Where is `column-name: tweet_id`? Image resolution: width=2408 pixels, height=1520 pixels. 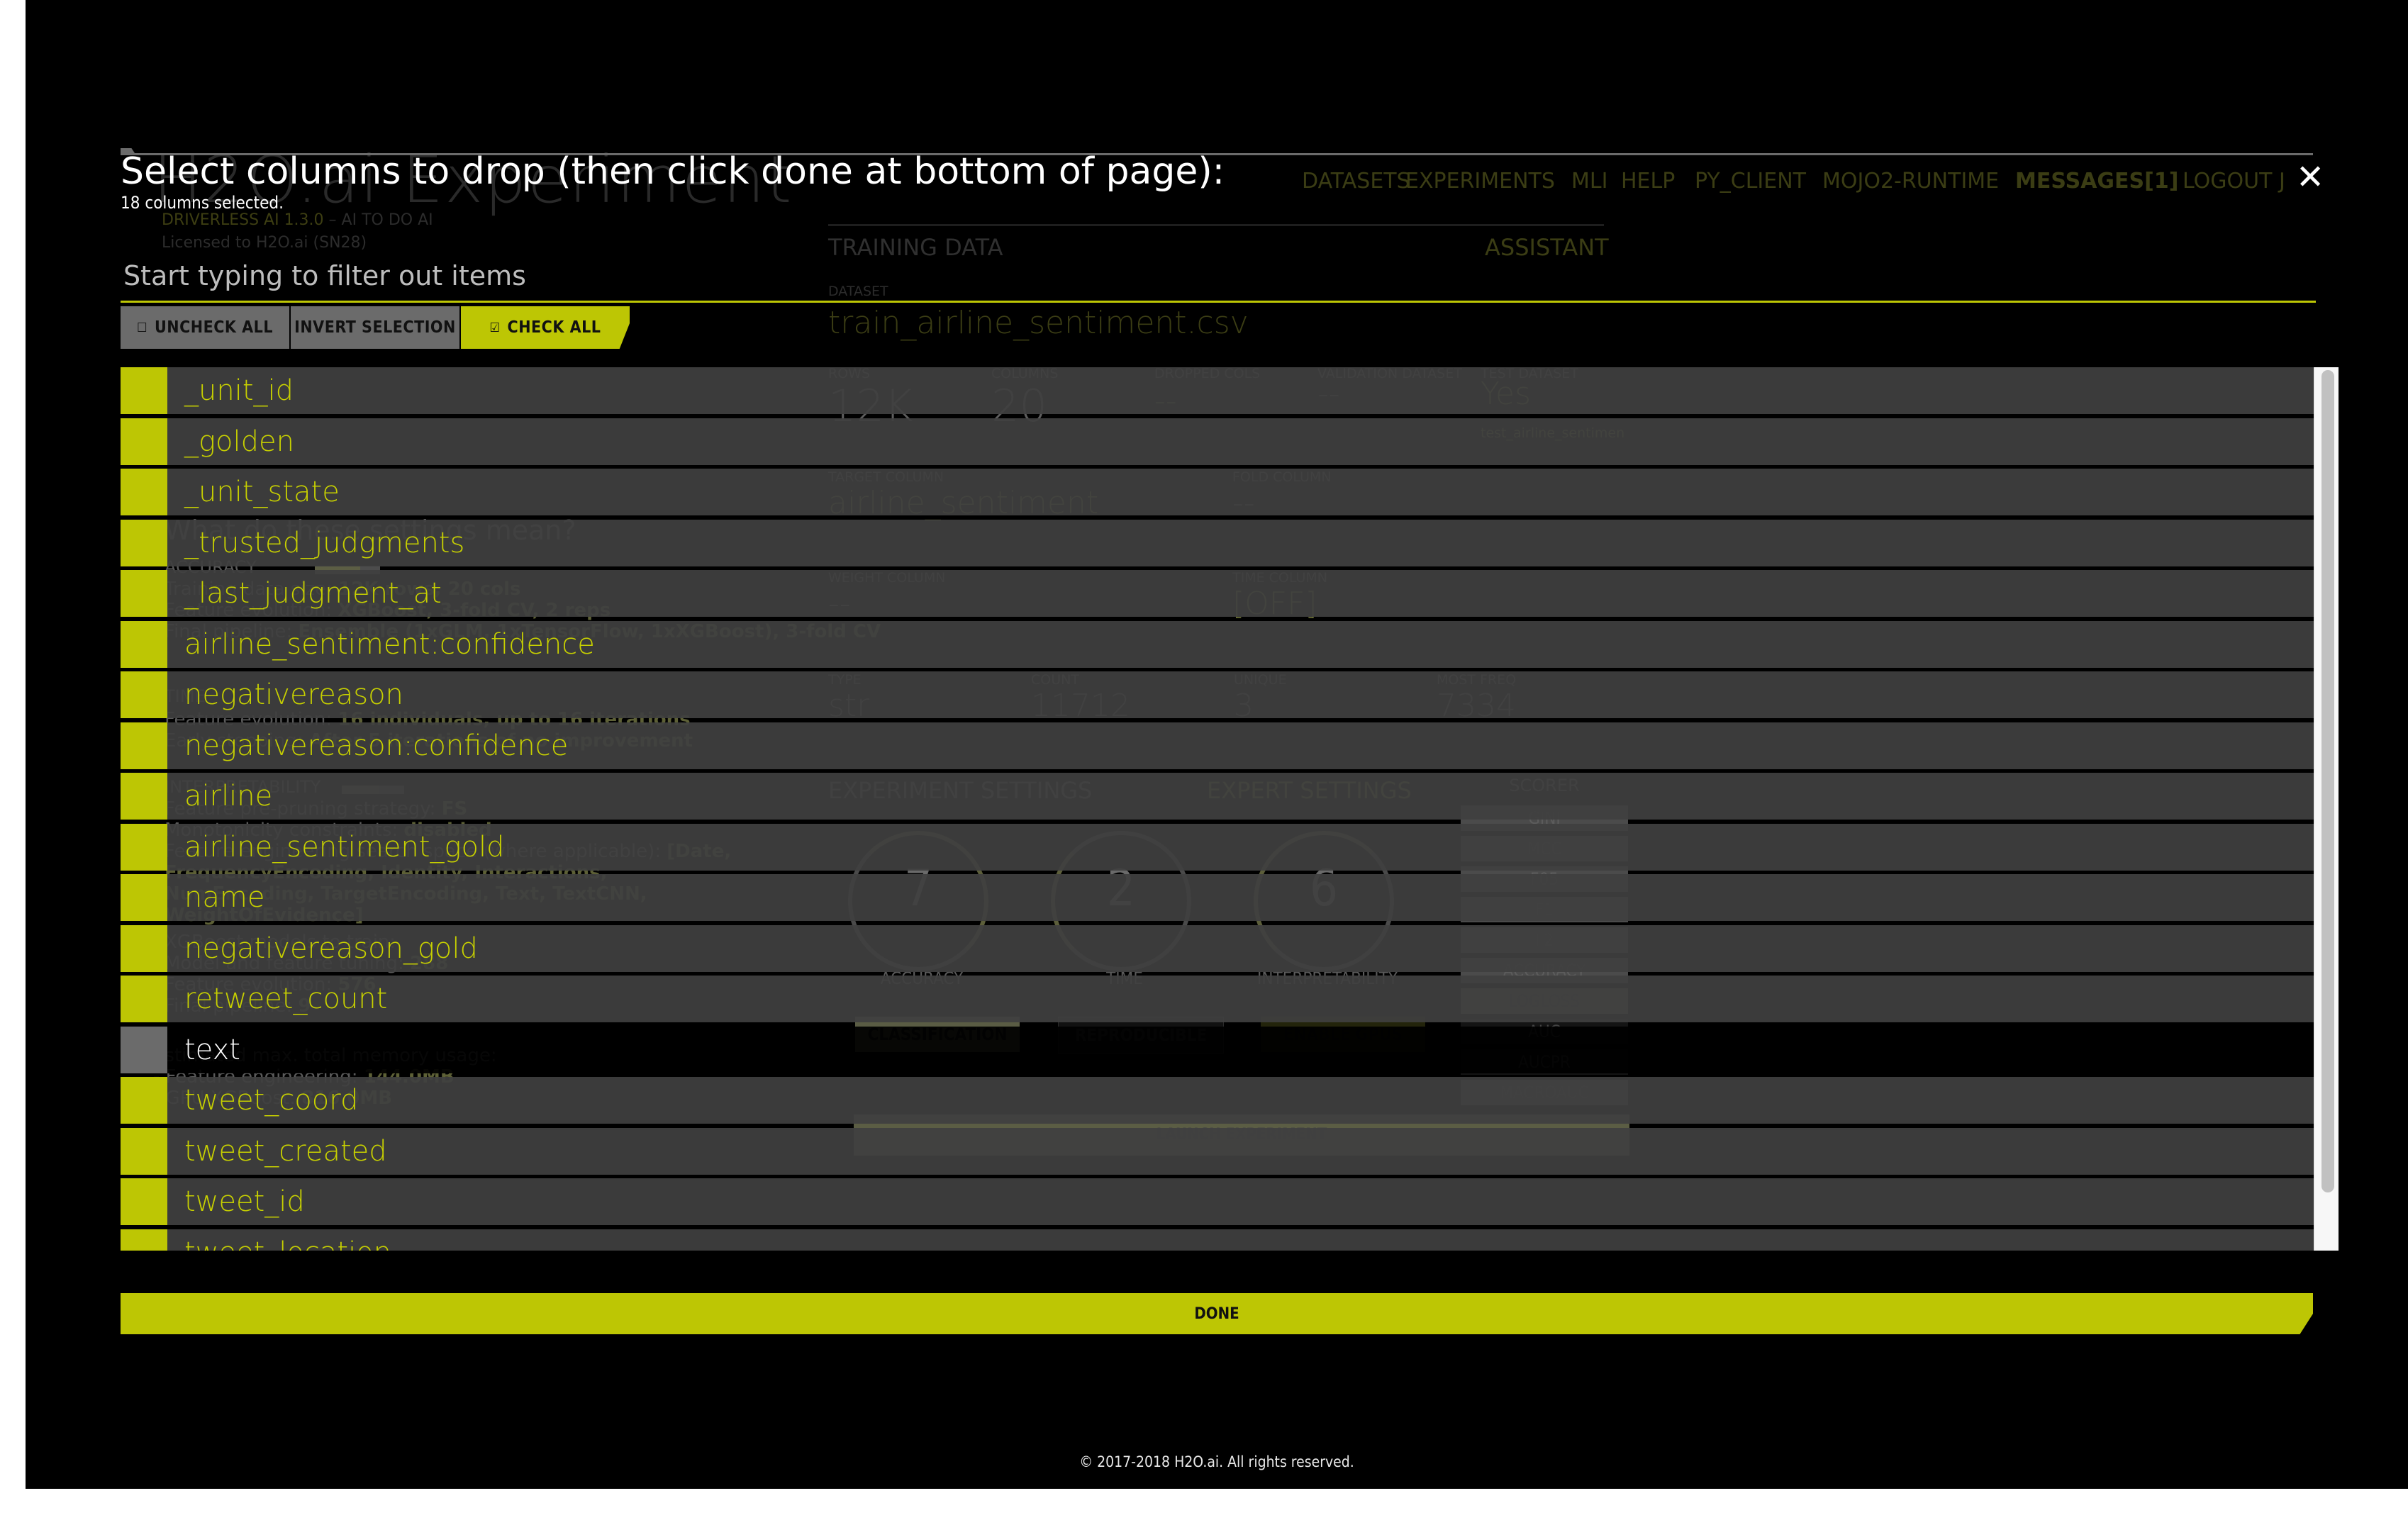
column-name: tweet_id is located at coordinates (244, 1201).